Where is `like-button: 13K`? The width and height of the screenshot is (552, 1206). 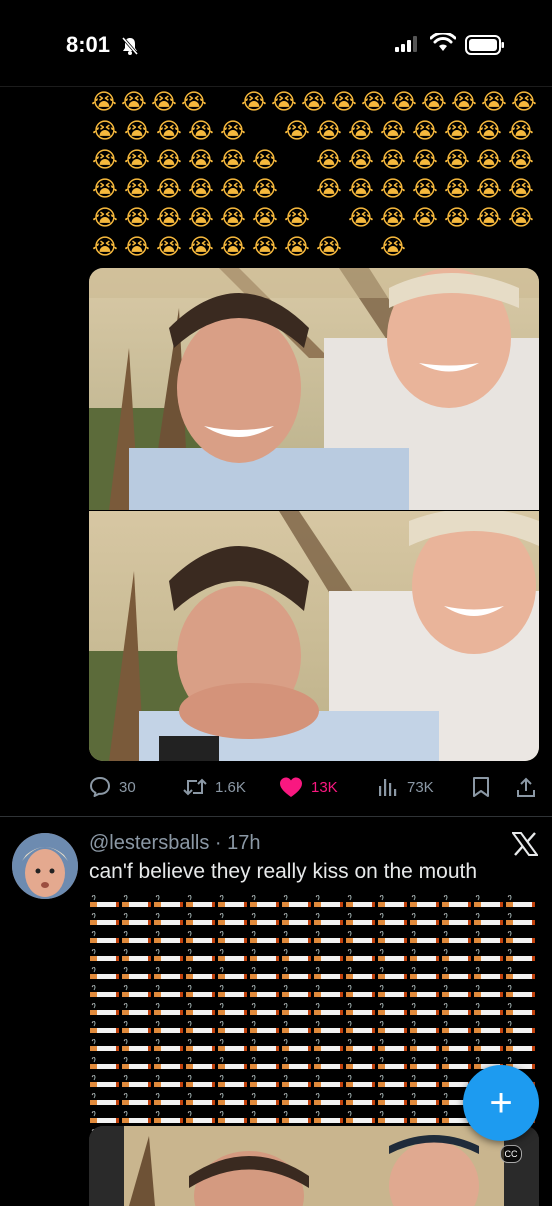 like-button: 13K is located at coordinates (308, 787).